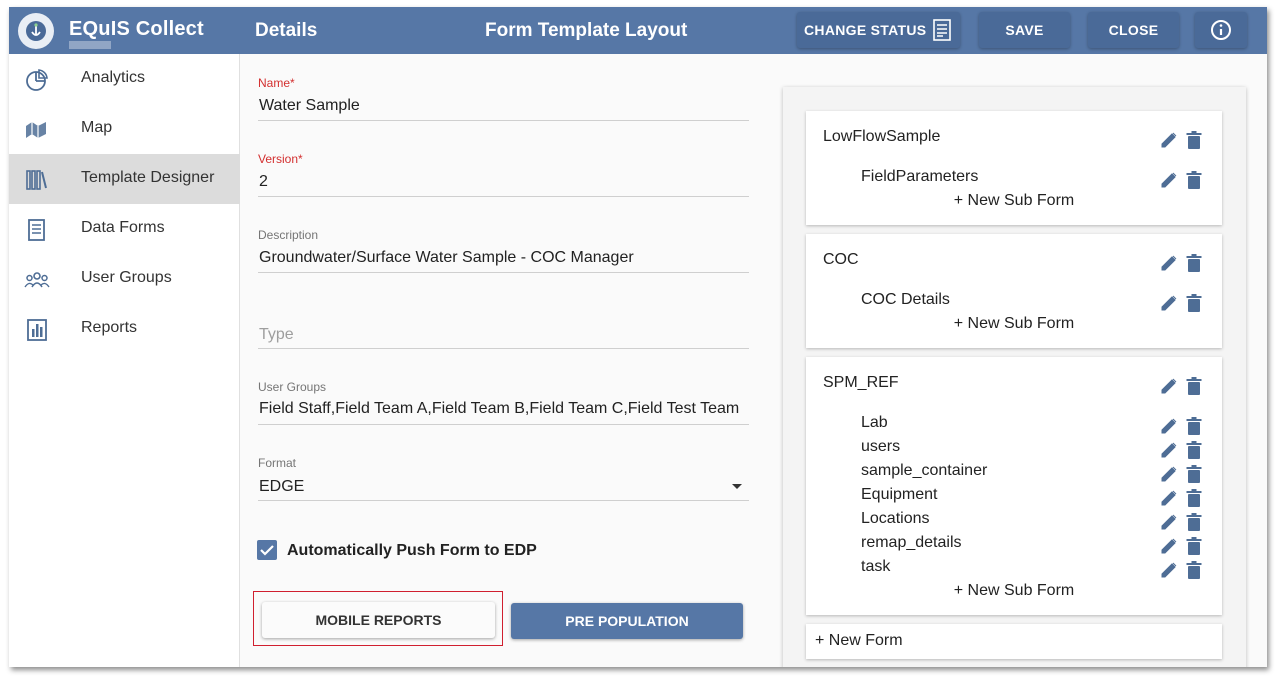  Describe the element at coordinates (276, 335) in the screenshot. I see `type-field: Type` at that location.